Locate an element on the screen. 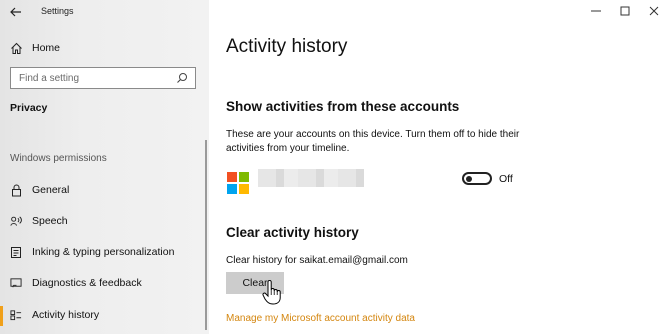  sidebar-item-label: Diagnostics & feedback is located at coordinates (87, 283).